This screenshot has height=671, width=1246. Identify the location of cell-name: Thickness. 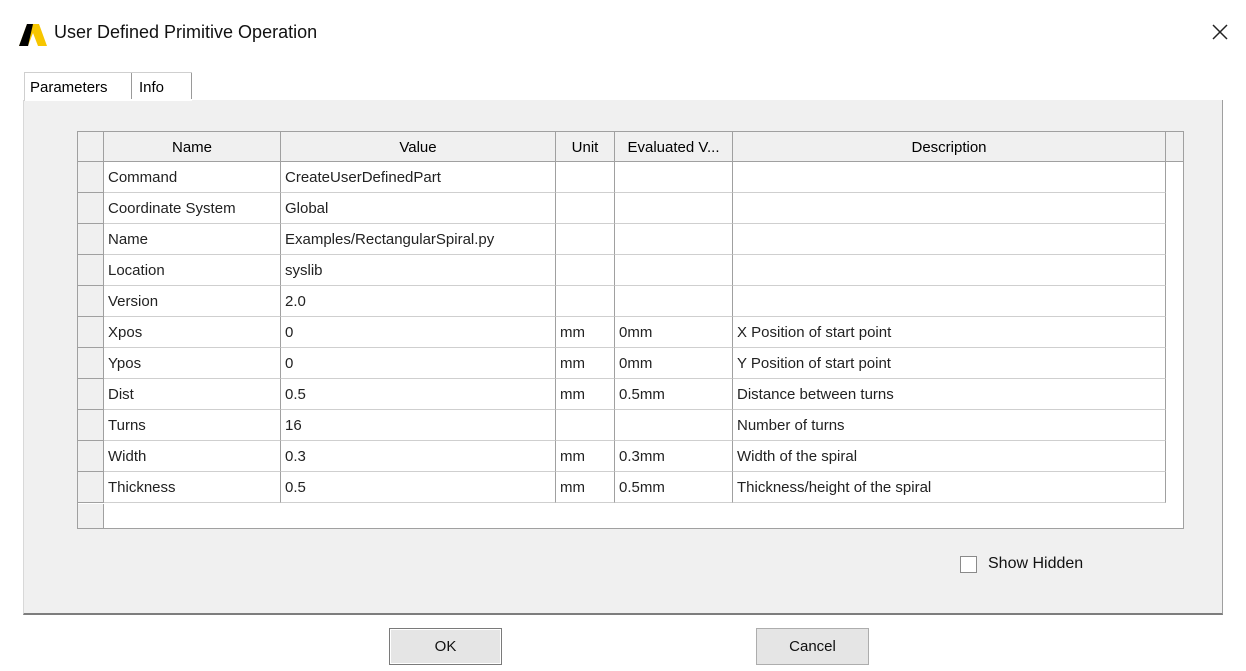
(192, 487).